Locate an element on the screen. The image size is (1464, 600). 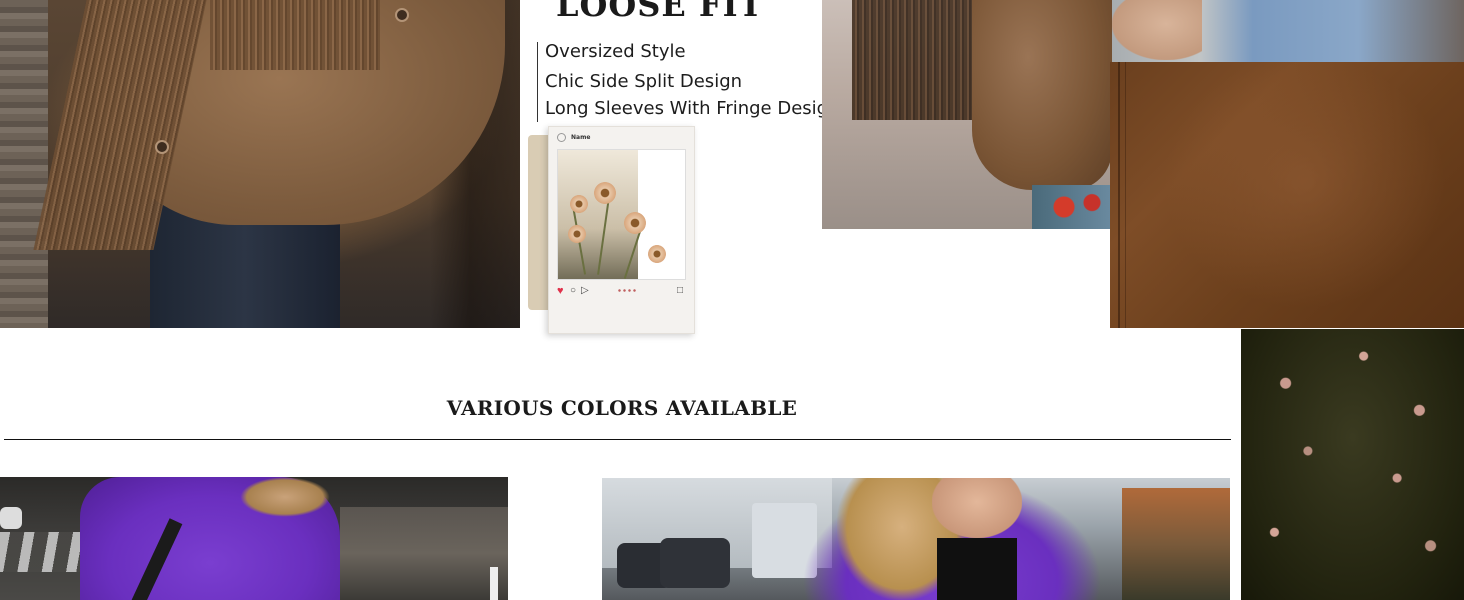
social-post-card: Name ♥ ○ ▷ □ is located at coordinates (621, 230).